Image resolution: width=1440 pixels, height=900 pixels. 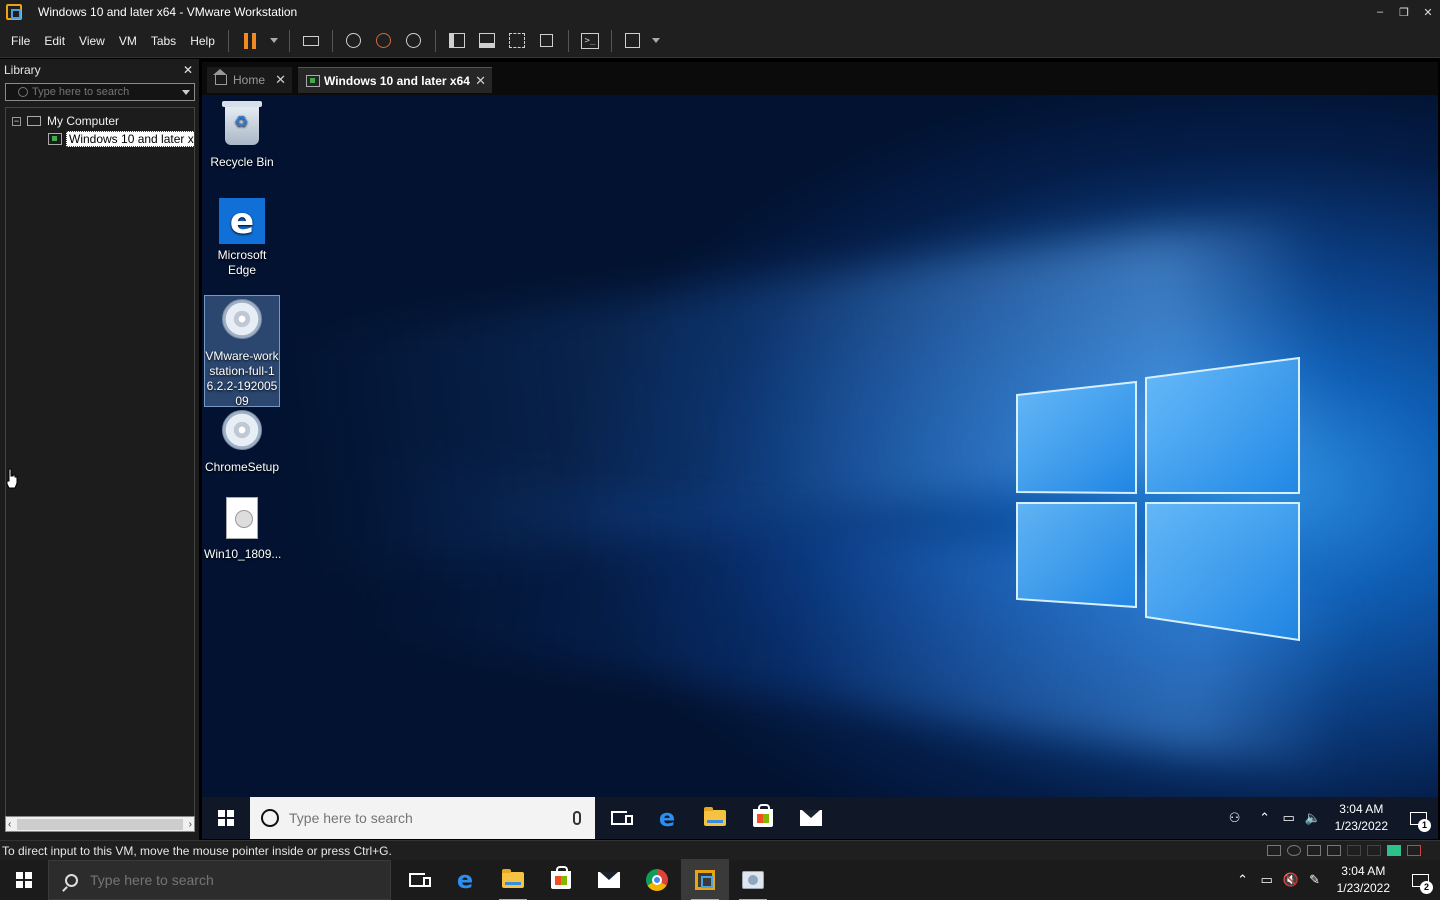 What do you see at coordinates (121, 139) in the screenshot?
I see `tree-item-vm: Windows 10 and later x64` at bounding box center [121, 139].